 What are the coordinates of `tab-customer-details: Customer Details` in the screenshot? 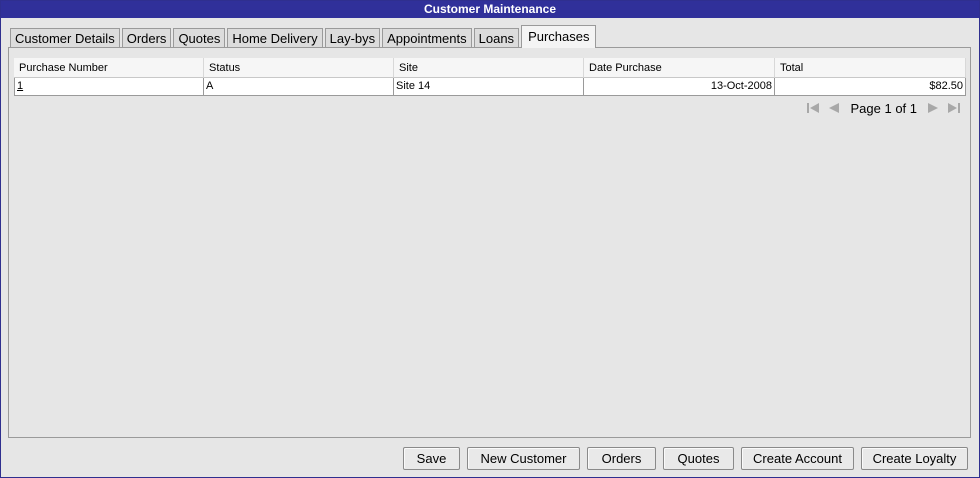 It's located at (65, 38).